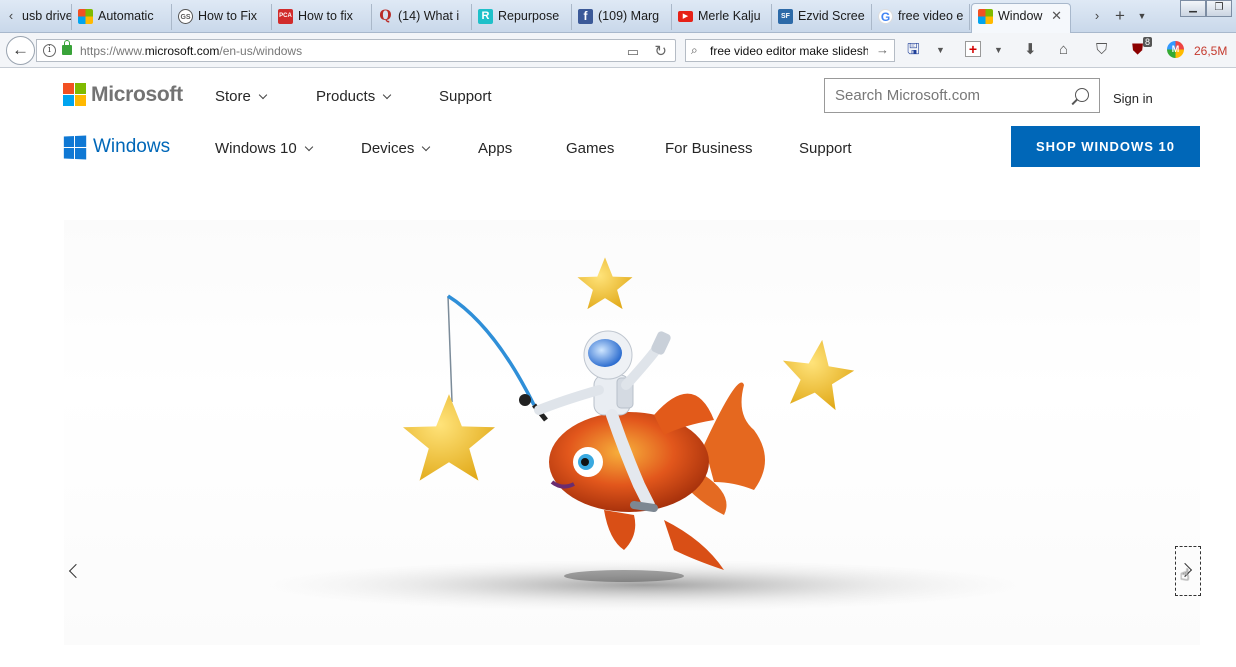  I want to click on youtube-icon: ▶, so click(685, 16).